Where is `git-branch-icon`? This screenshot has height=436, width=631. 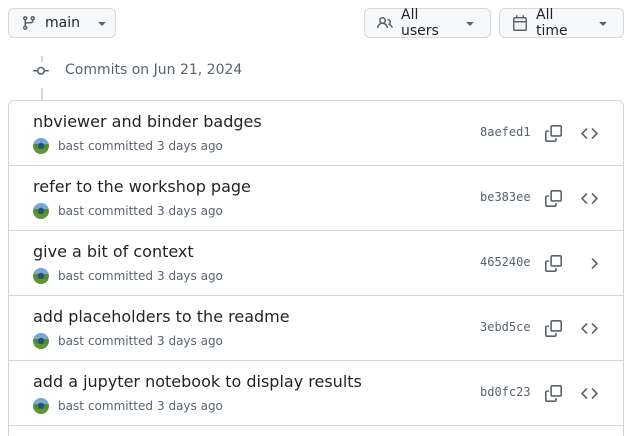
git-branch-icon is located at coordinates (29, 23).